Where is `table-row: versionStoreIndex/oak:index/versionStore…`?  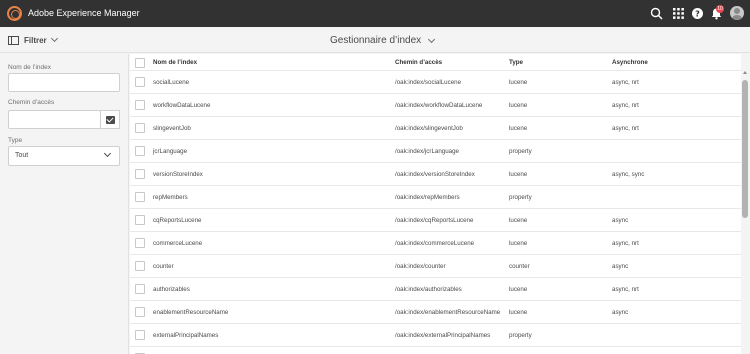
table-row: versionStoreIndex/oak:index/versionStore… is located at coordinates (435, 174).